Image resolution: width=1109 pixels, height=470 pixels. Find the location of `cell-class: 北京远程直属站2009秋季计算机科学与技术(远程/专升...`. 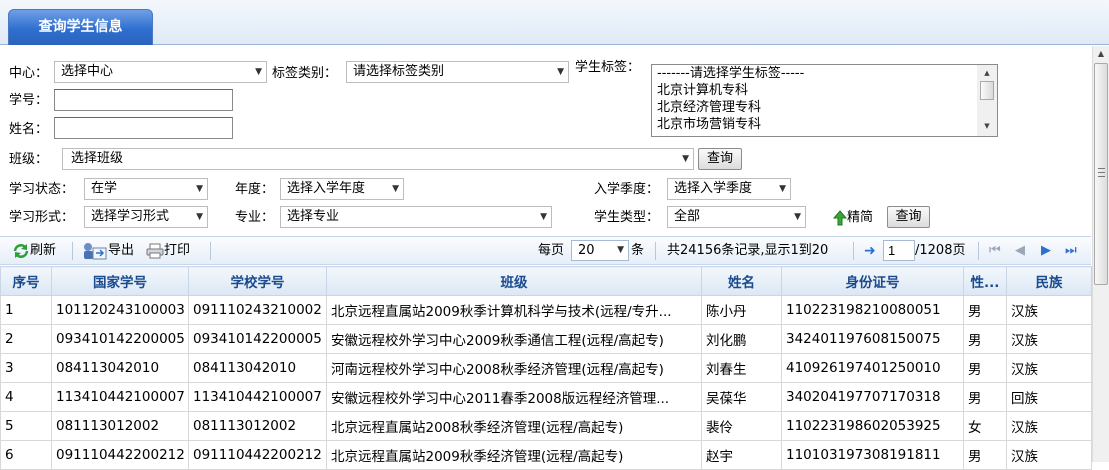

cell-class: 北京远程直属站2009秋季计算机科学与技术(远程/专升... is located at coordinates (514, 310).